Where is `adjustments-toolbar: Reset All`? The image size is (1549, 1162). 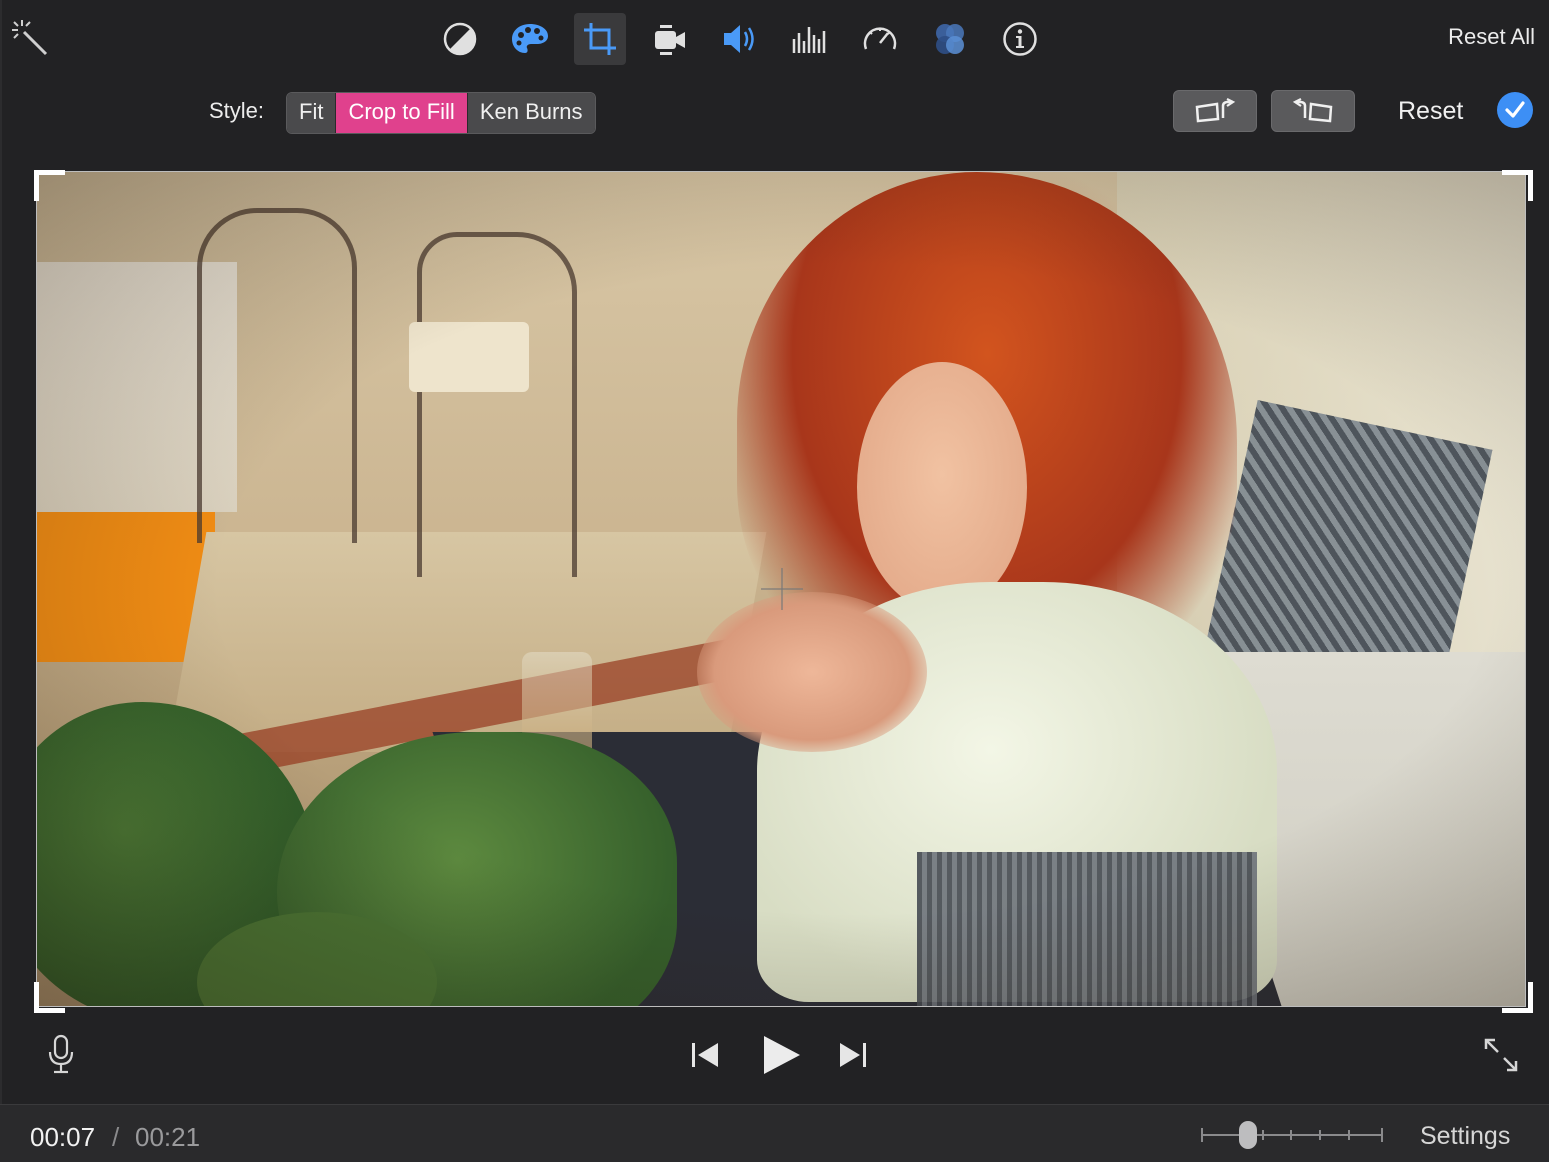
adjustments-toolbar: Reset All is located at coordinates (775, 38).